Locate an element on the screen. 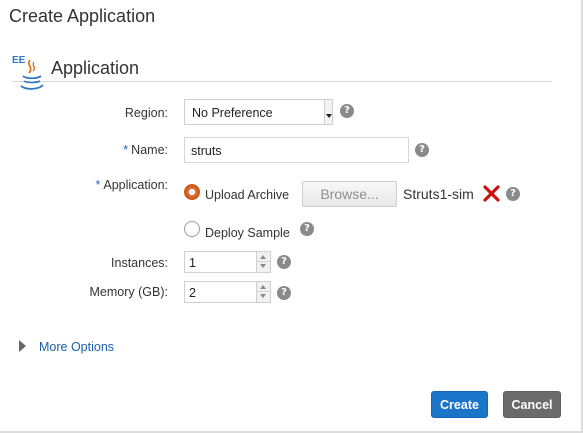  deploy-sample-radio is located at coordinates (192, 229).